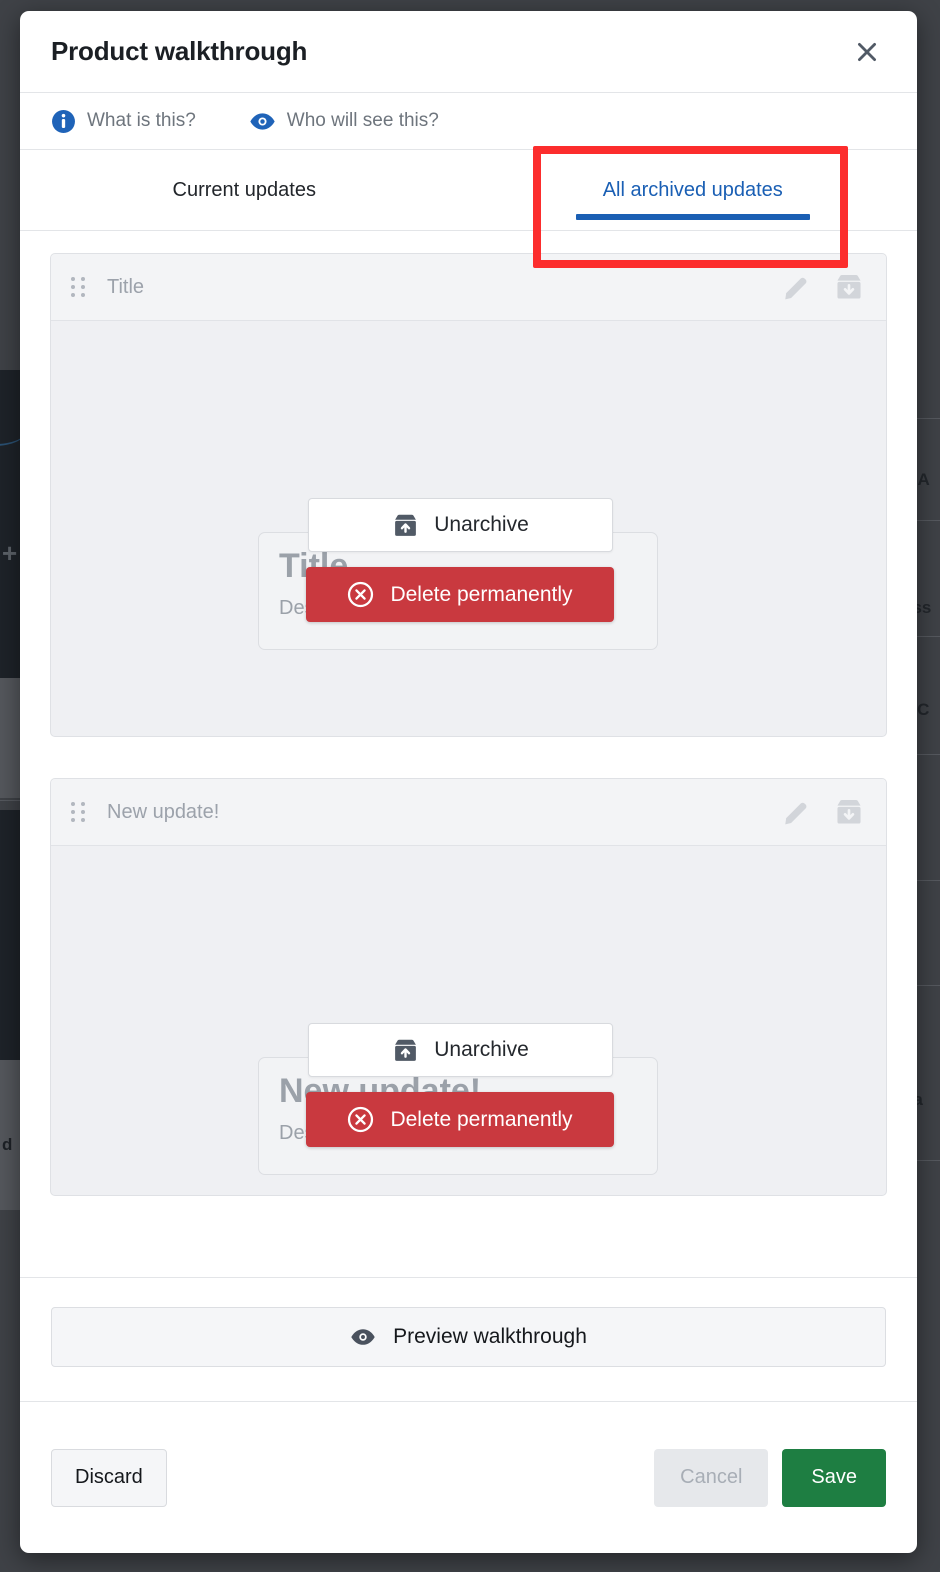 This screenshot has height=1572, width=940. I want to click on preview-zone: Preview walkthrough, so click(468, 1339).